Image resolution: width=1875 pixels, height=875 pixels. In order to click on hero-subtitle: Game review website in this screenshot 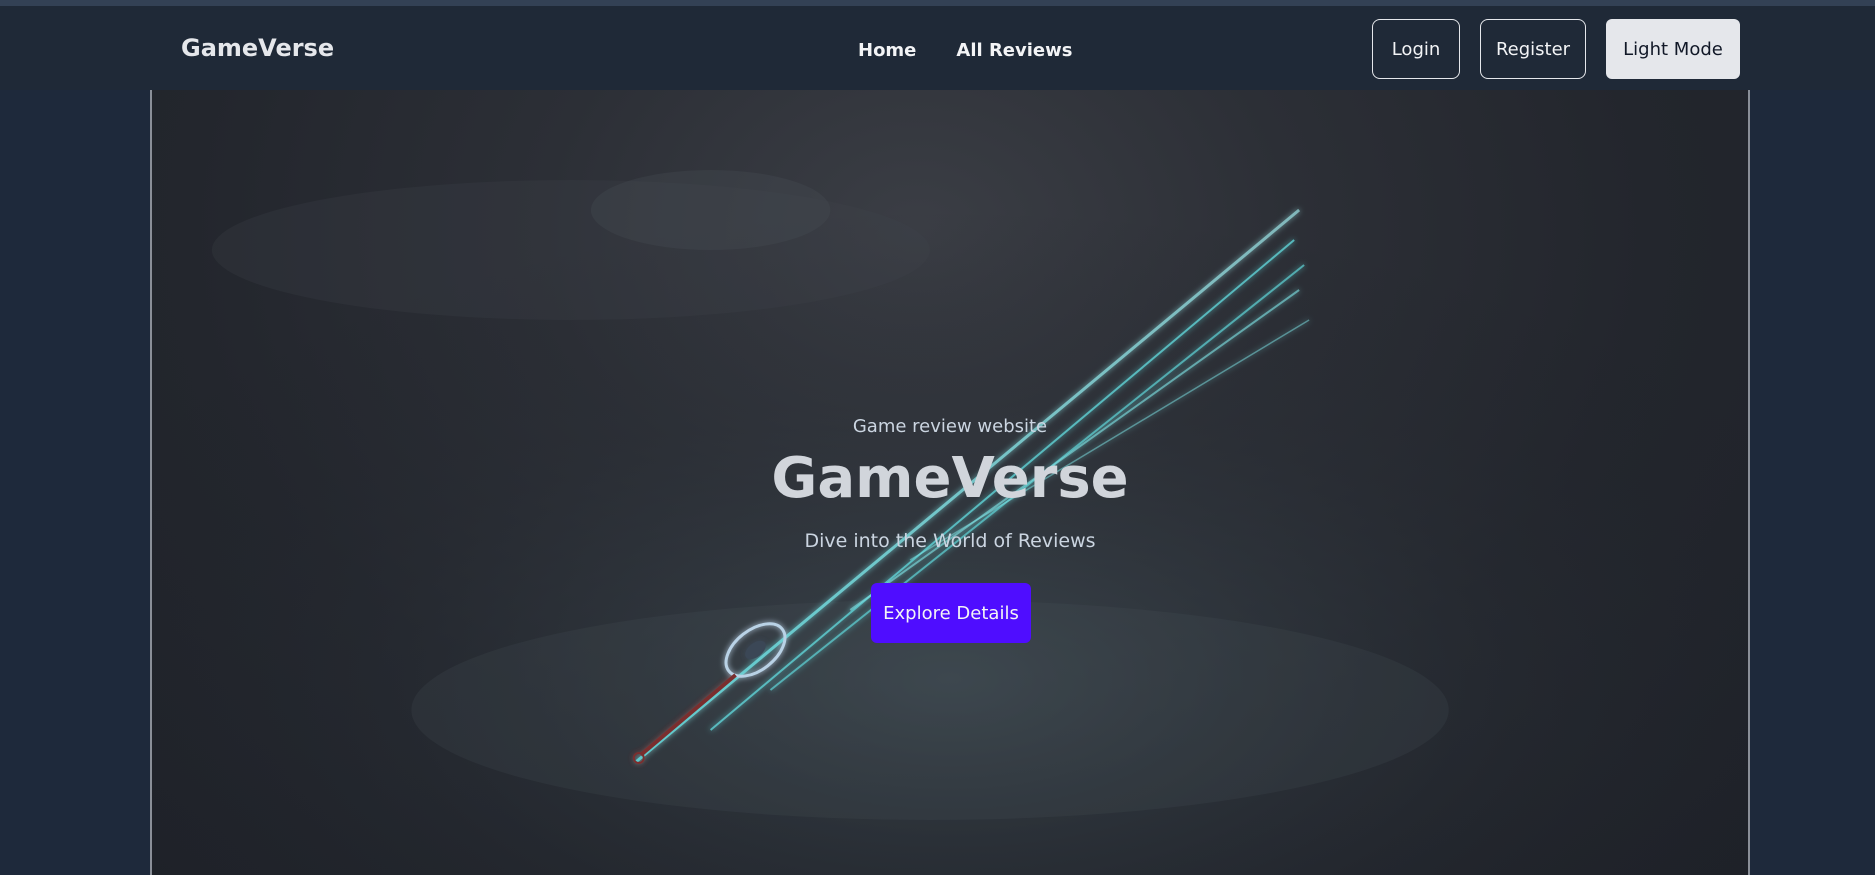, I will do `click(950, 426)`.